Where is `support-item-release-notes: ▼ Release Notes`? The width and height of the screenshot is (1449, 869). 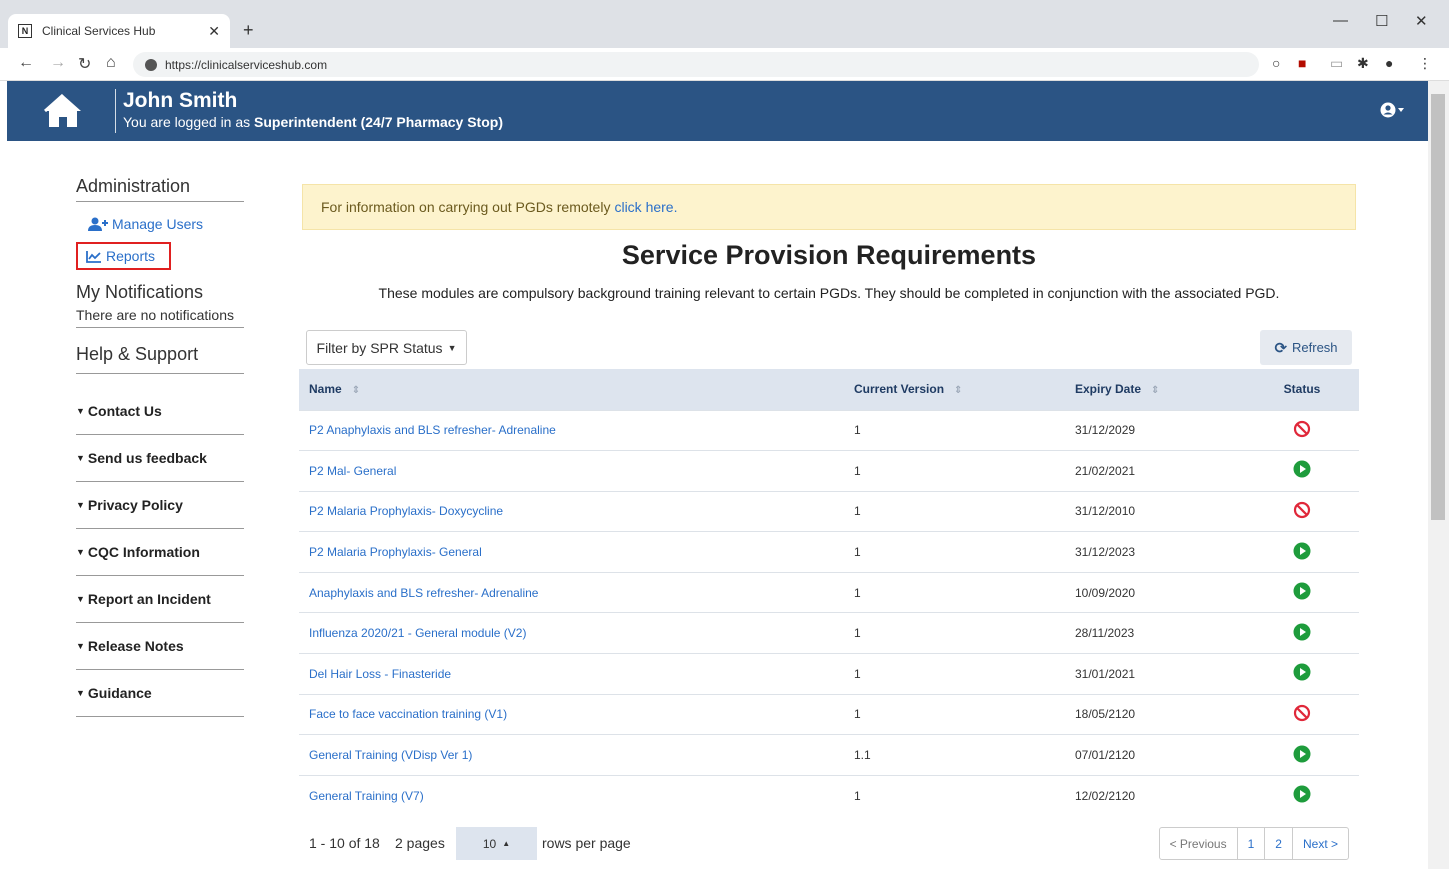 support-item-release-notes: ▼ Release Notes is located at coordinates (160, 646).